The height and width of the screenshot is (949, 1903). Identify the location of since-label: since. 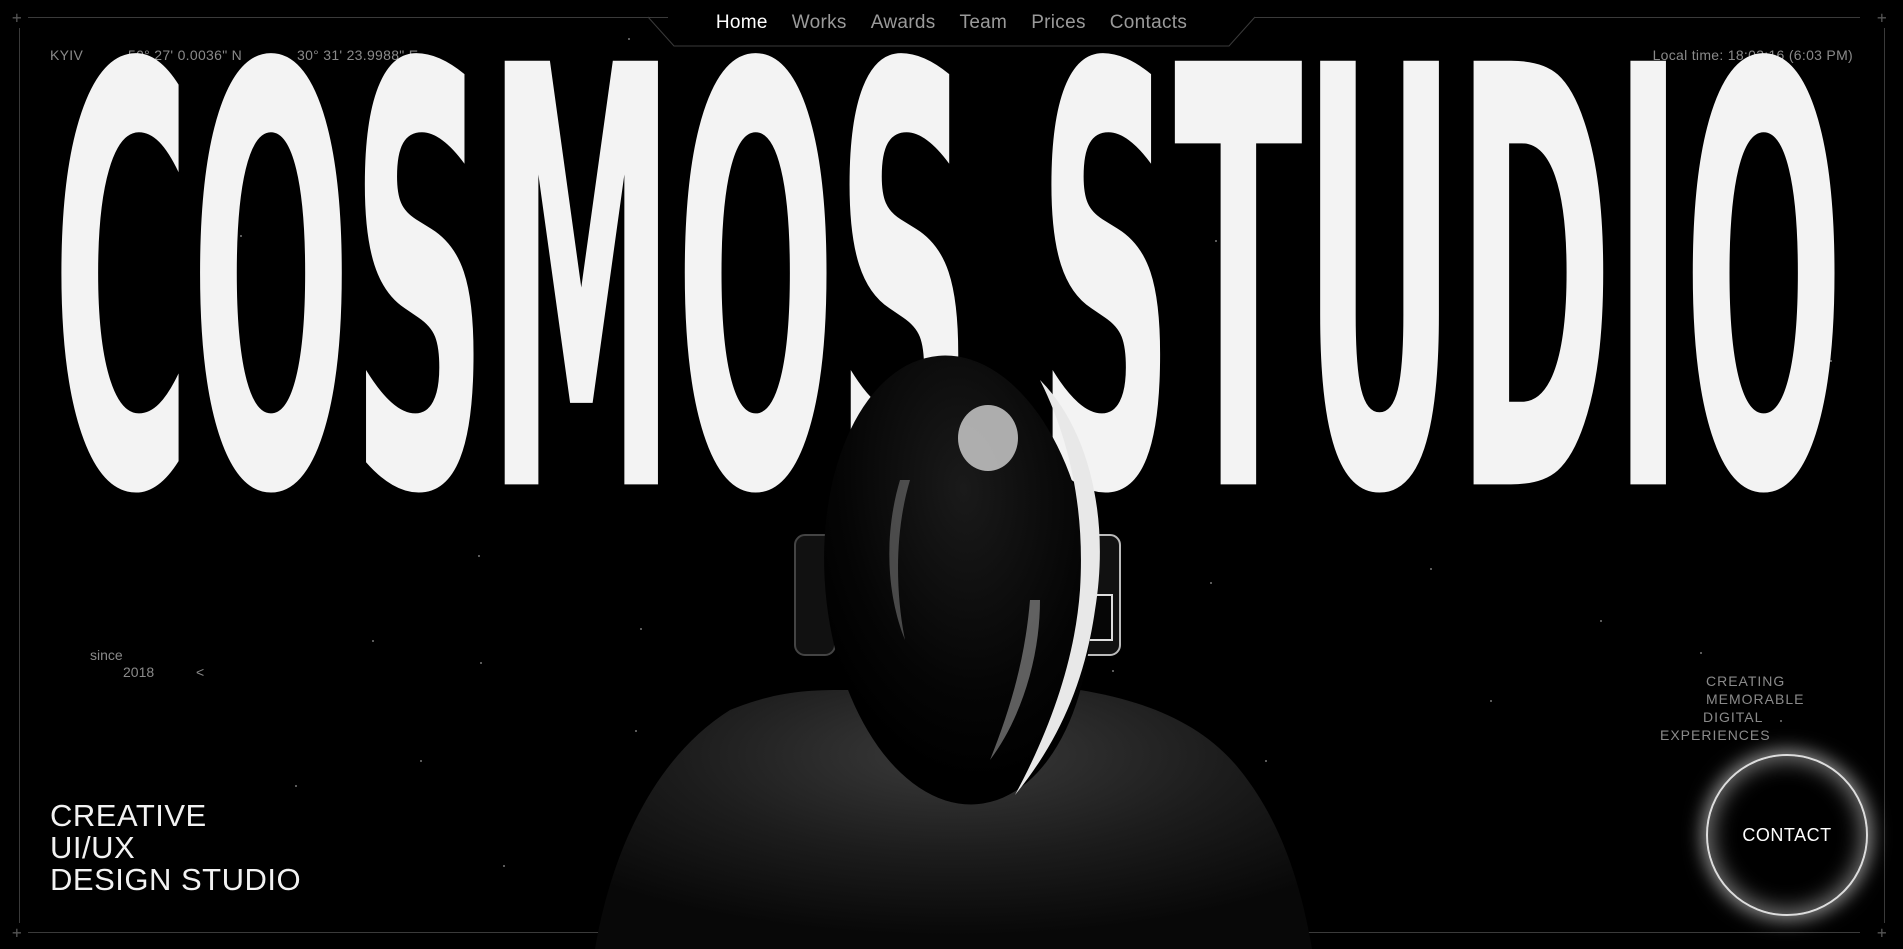
(106, 655).